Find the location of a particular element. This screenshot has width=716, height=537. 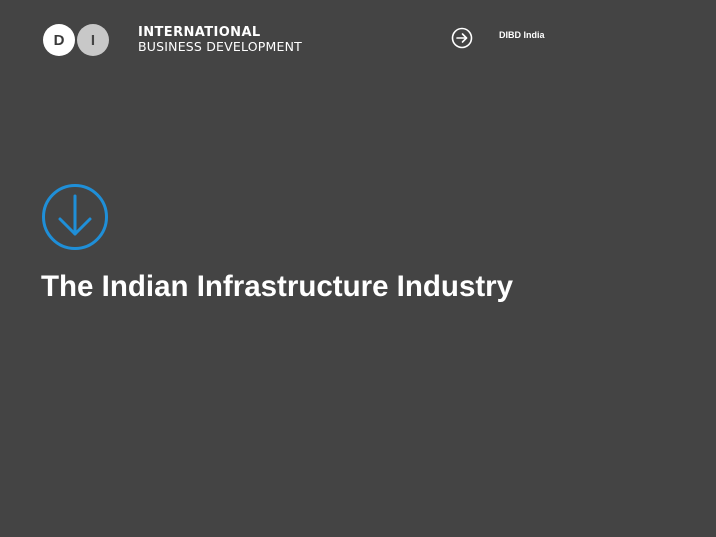

arrow-down-circle-icon is located at coordinates (75, 217).